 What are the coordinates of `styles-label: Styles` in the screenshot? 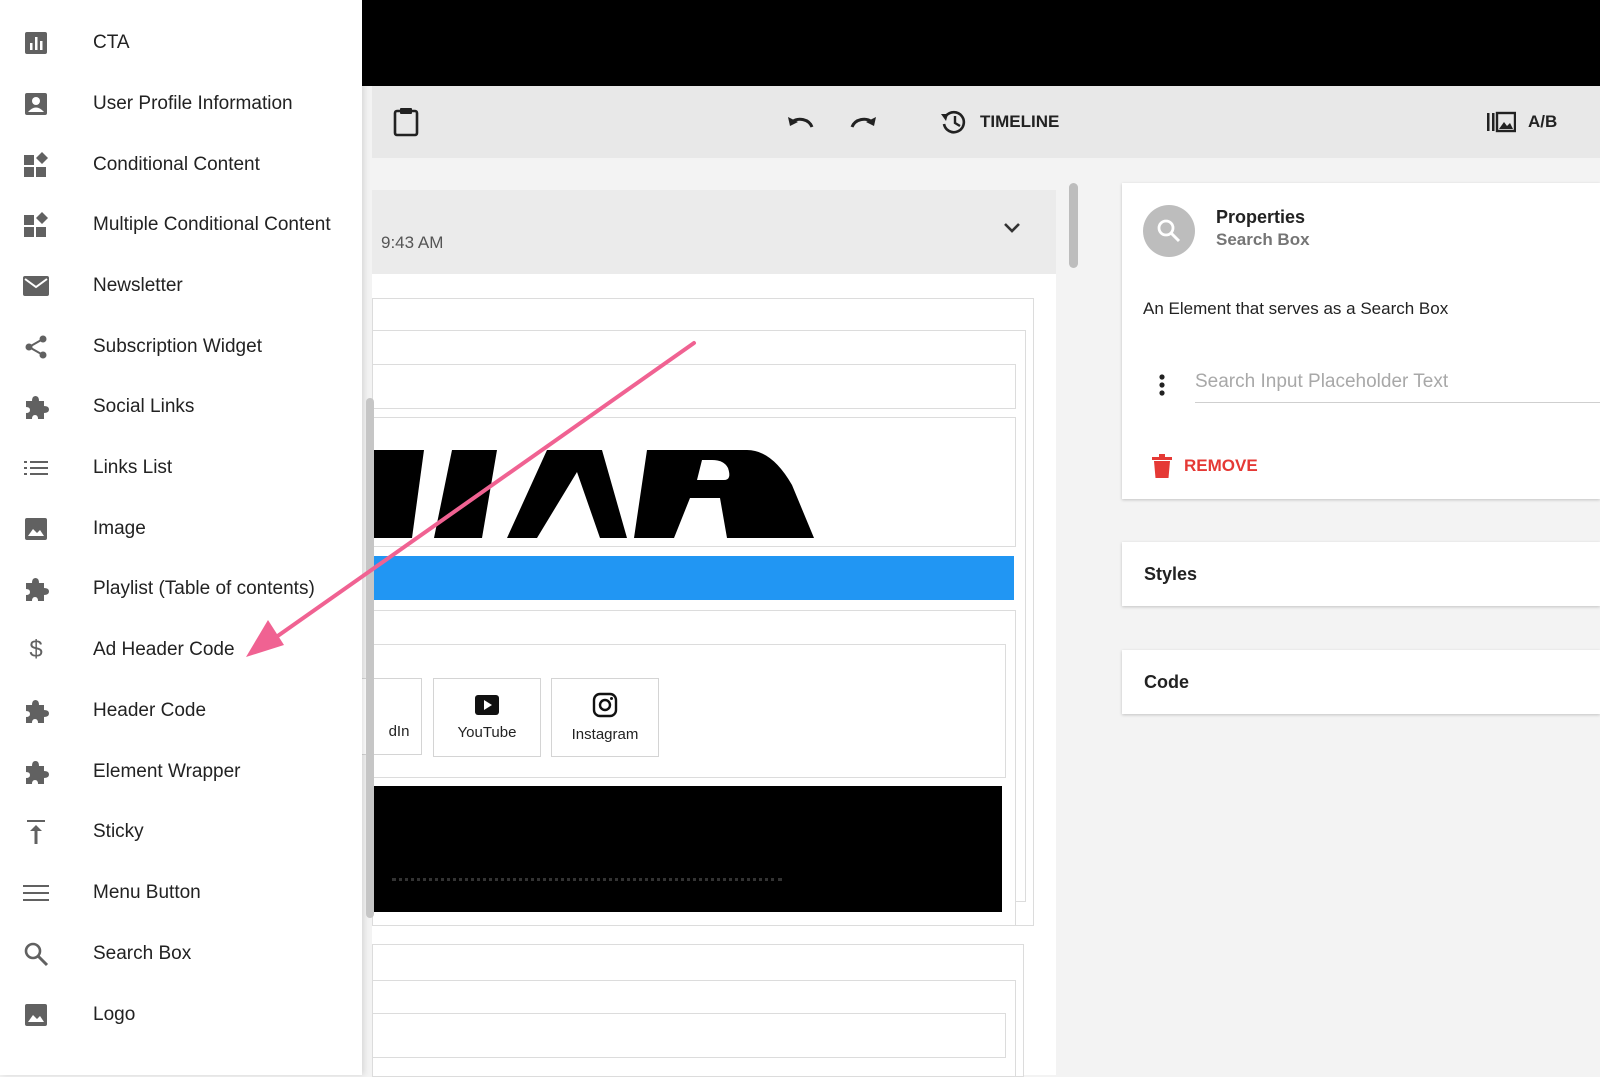 It's located at (1171, 573).